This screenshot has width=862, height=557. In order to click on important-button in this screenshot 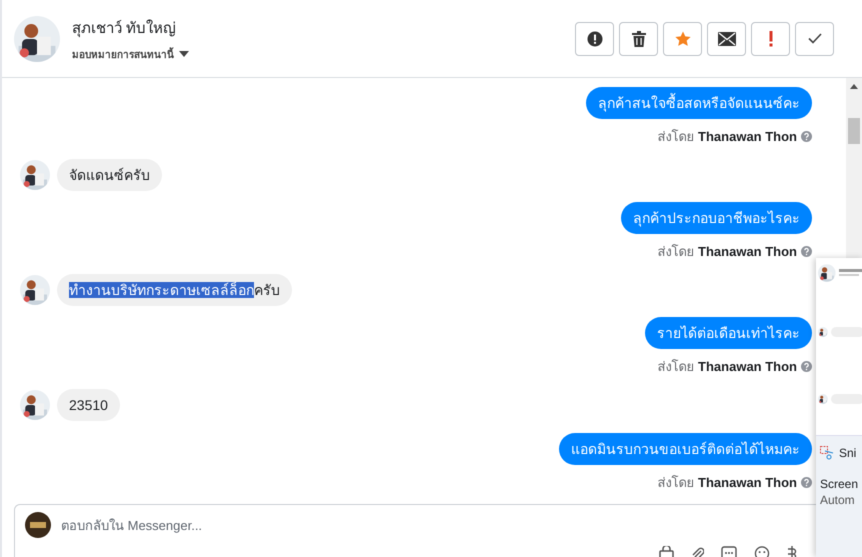, I will do `click(770, 39)`.